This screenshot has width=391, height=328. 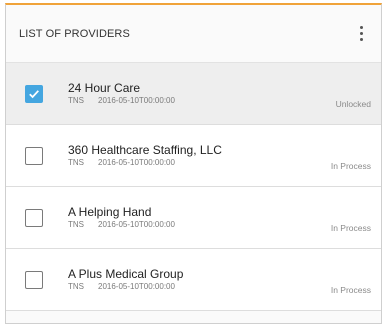 I want to click on provider-name: 24 Hour Care, so click(x=104, y=88).